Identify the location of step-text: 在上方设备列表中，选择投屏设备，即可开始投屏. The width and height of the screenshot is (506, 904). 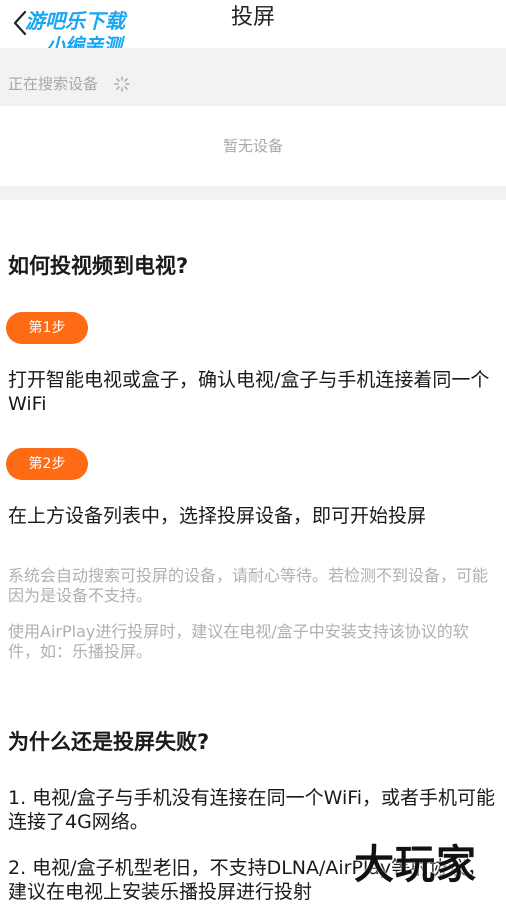
(217, 516).